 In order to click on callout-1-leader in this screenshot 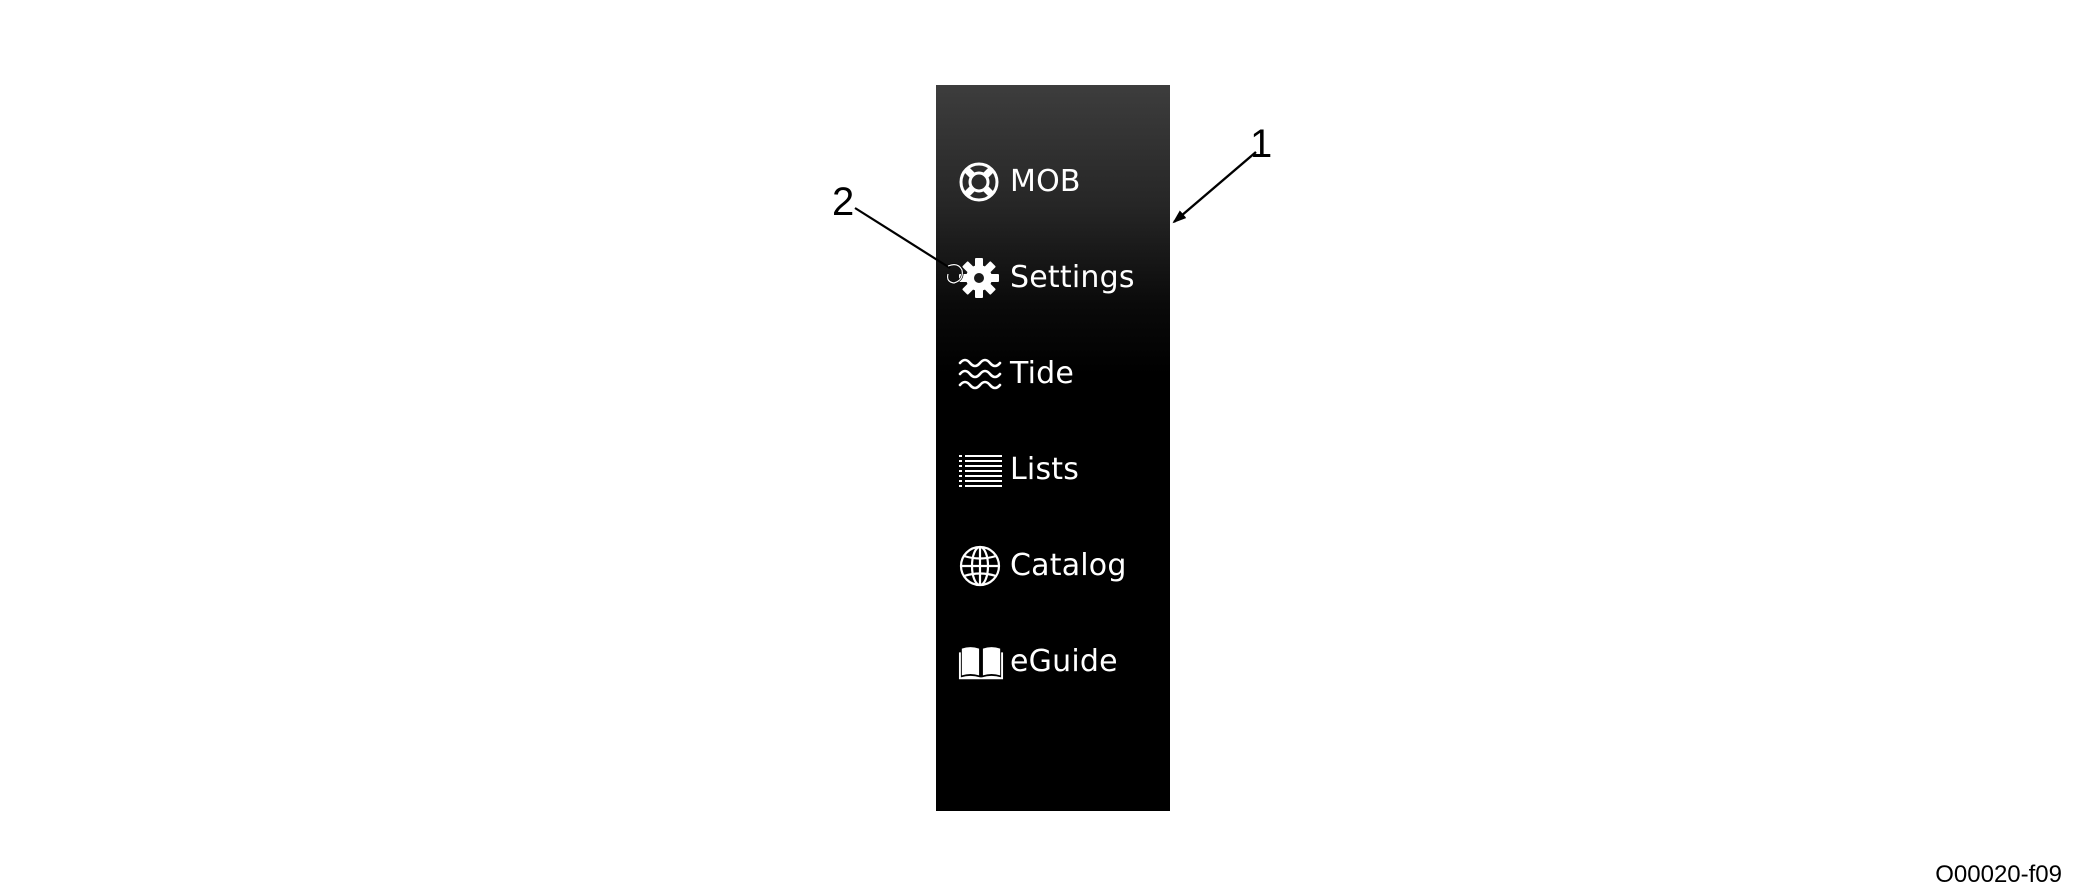, I will do `click(1214, 187)`.